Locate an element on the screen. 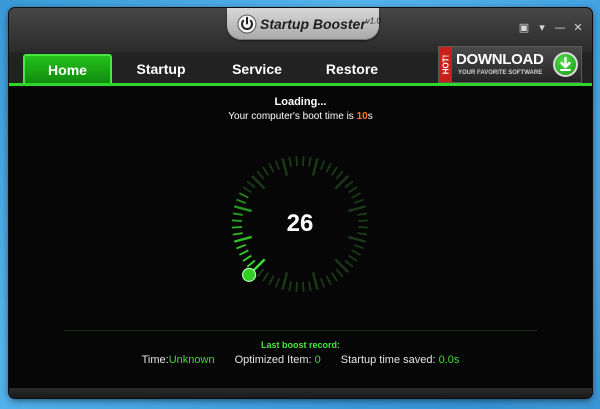  last-record-title: Last boost record: is located at coordinates (300, 345).